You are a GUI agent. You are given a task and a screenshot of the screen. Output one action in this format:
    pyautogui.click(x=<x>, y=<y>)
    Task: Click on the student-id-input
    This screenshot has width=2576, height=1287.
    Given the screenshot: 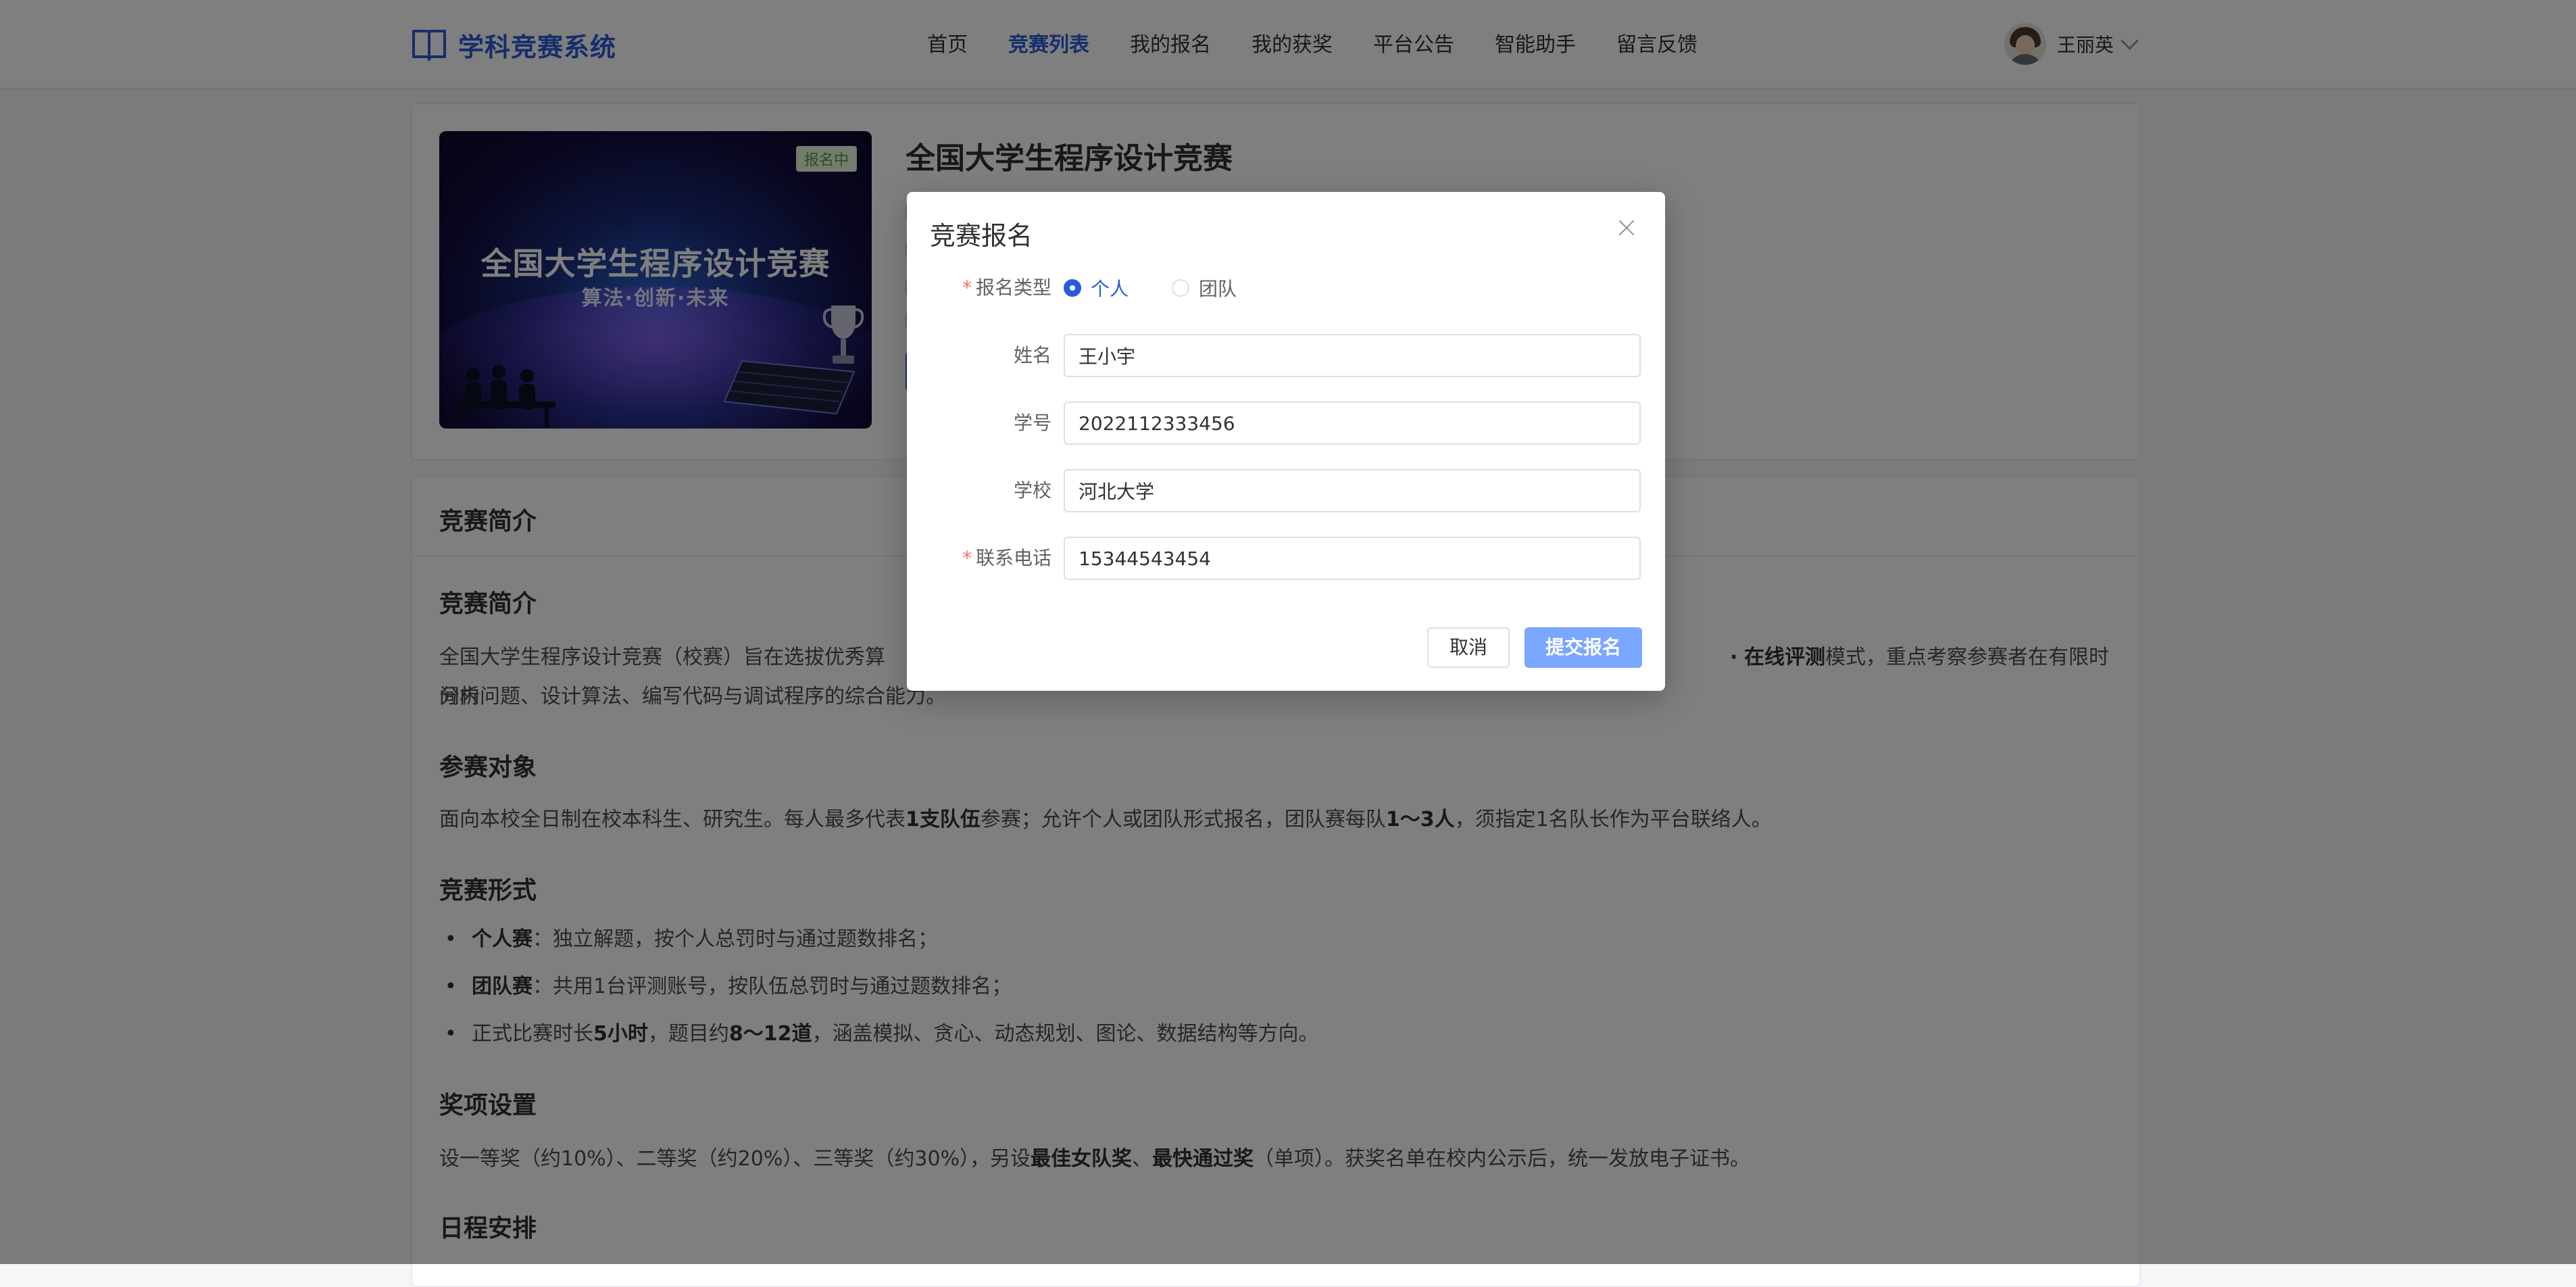 What is the action you would take?
    pyautogui.click(x=1353, y=424)
    